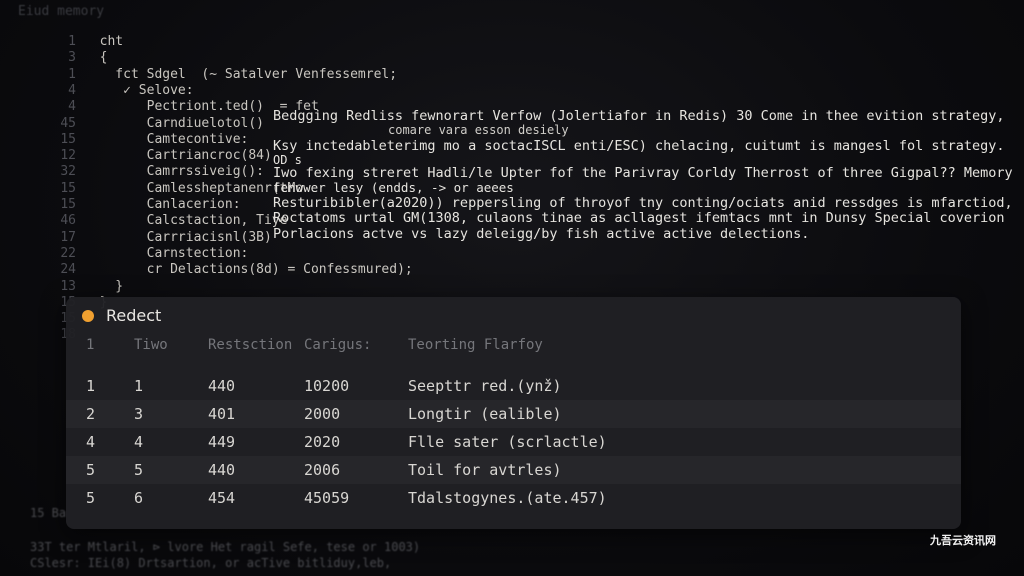 The height and width of the screenshot is (576, 1024). I want to click on code-text: Calcstaction, Tiye, so click(186, 221).